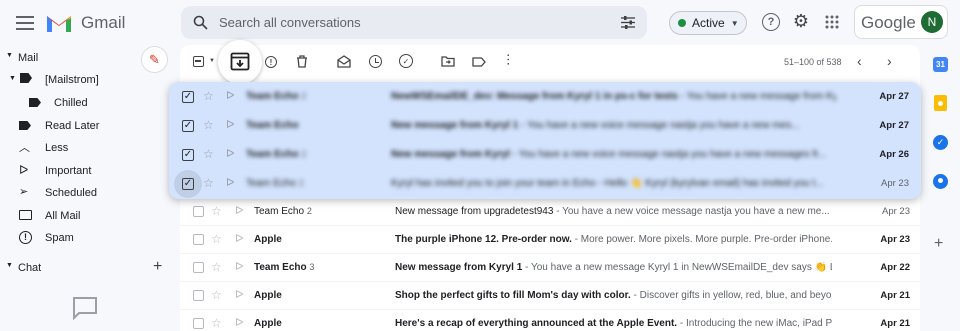 This screenshot has height=331, width=960. What do you see at coordinates (940, 64) in the screenshot?
I see `calendar-icon: 31` at bounding box center [940, 64].